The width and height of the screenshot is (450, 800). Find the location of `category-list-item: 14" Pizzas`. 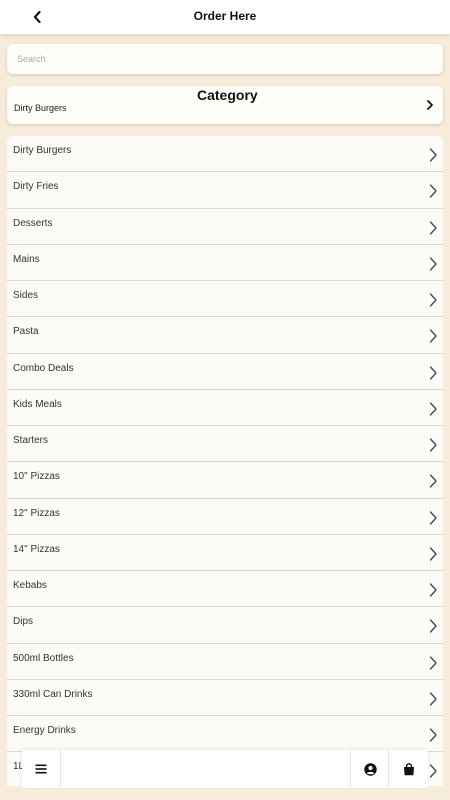

category-list-item: 14" Pizzas is located at coordinates (225, 552).